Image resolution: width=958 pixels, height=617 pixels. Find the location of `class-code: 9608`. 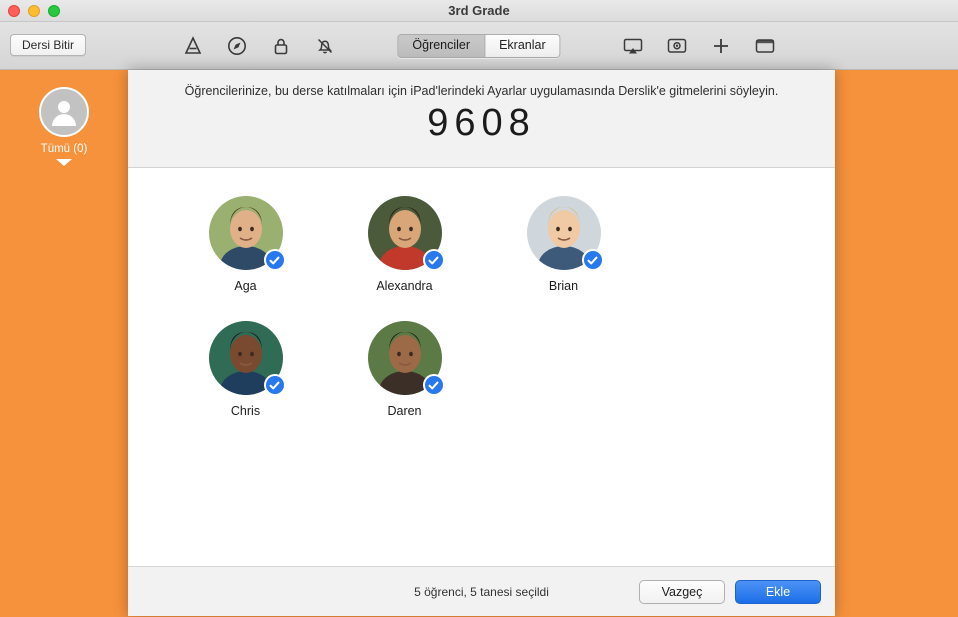

class-code: 9608 is located at coordinates (481, 123).